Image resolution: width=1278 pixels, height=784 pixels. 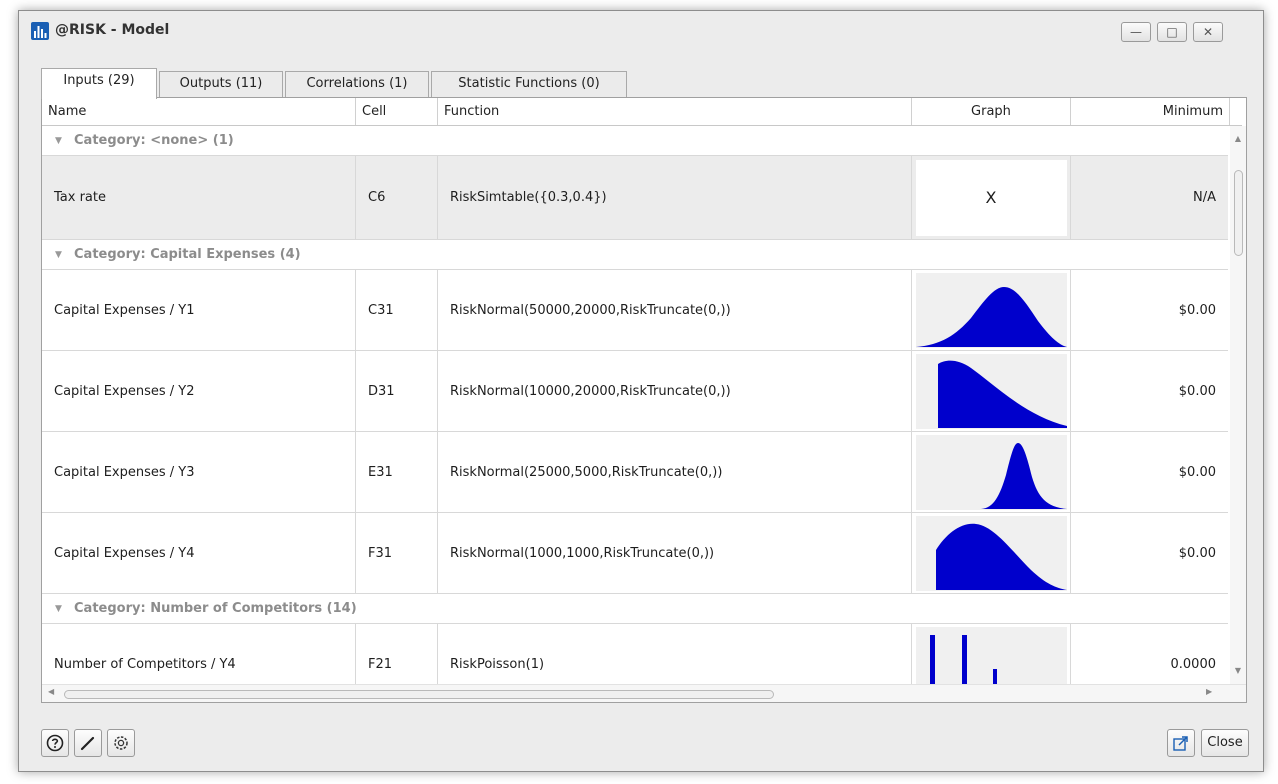 I want to click on horizontal-scrollbar: ◀ ▶, so click(x=644, y=693).